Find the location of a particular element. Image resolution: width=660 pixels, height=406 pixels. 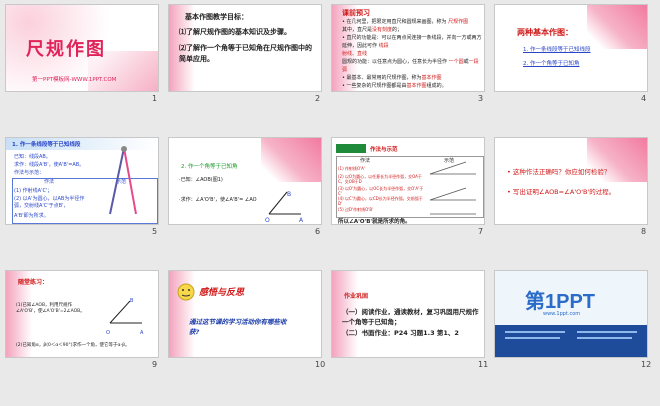

homework-1: （一）阅读作业，通读教材，复习巩固用尺规作一个角等于已知角； is located at coordinates (410, 317).